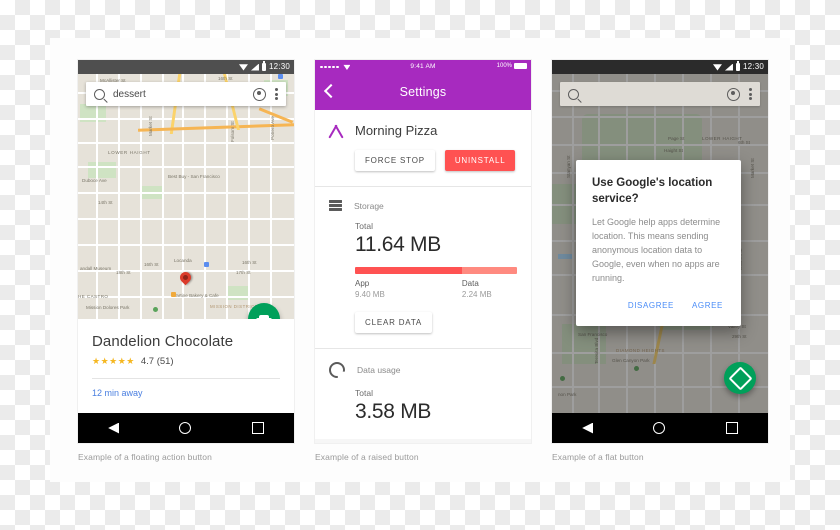  What do you see at coordinates (651, 305) in the screenshot?
I see `disagree-button: DISAGREE` at bounding box center [651, 305].